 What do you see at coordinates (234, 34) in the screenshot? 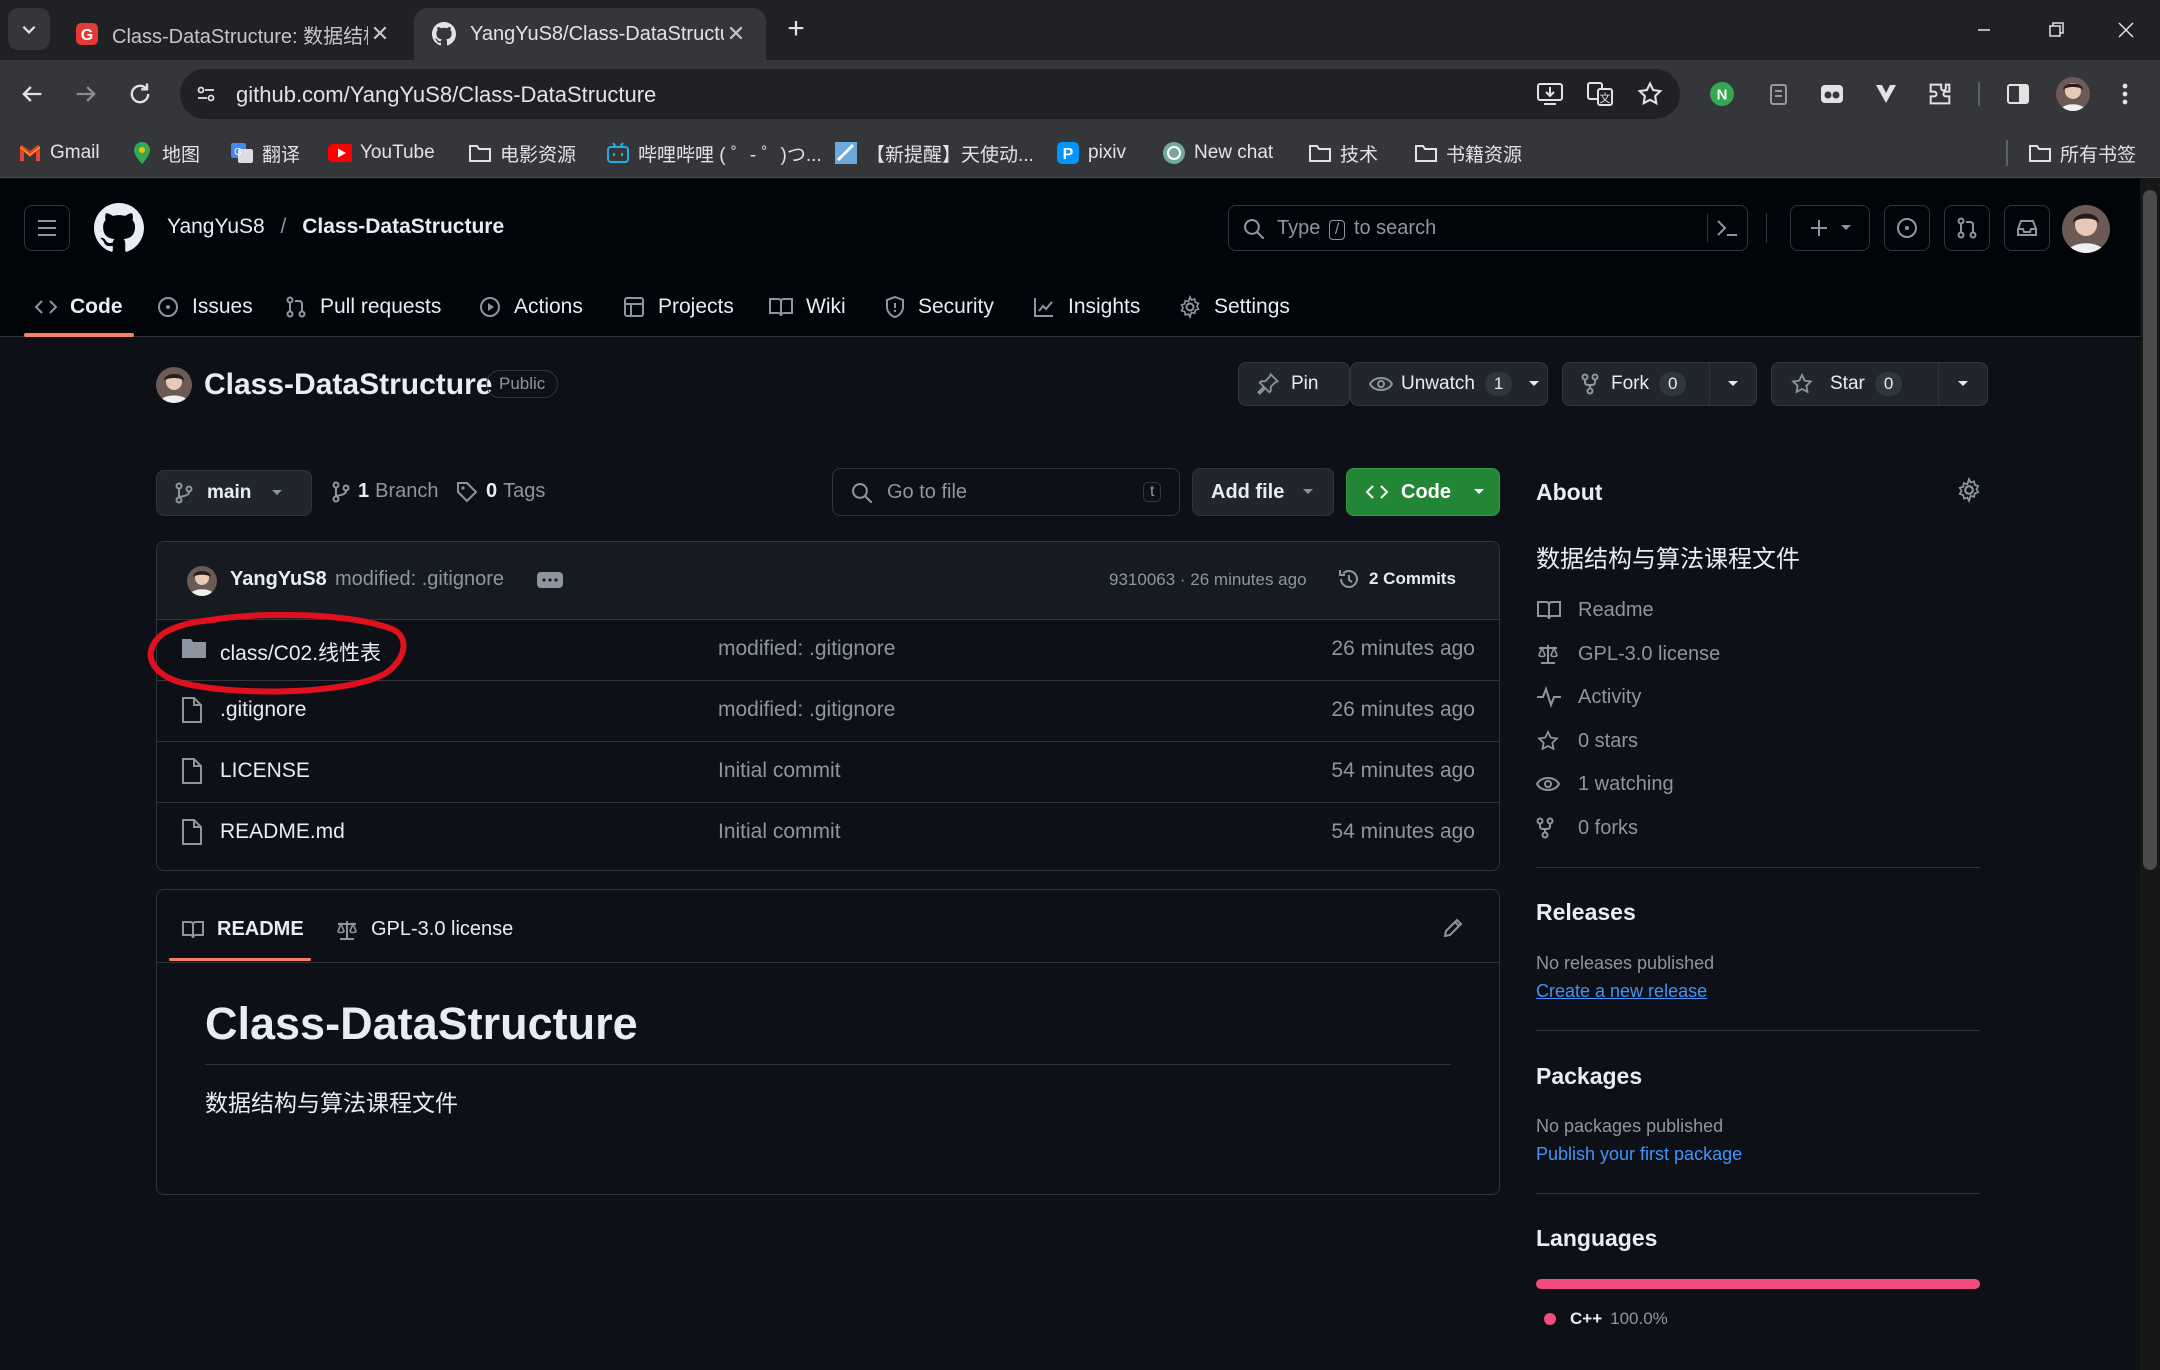
I see `browser-tab-1: G Class-DataStructure: 数据结构 ✕` at bounding box center [234, 34].